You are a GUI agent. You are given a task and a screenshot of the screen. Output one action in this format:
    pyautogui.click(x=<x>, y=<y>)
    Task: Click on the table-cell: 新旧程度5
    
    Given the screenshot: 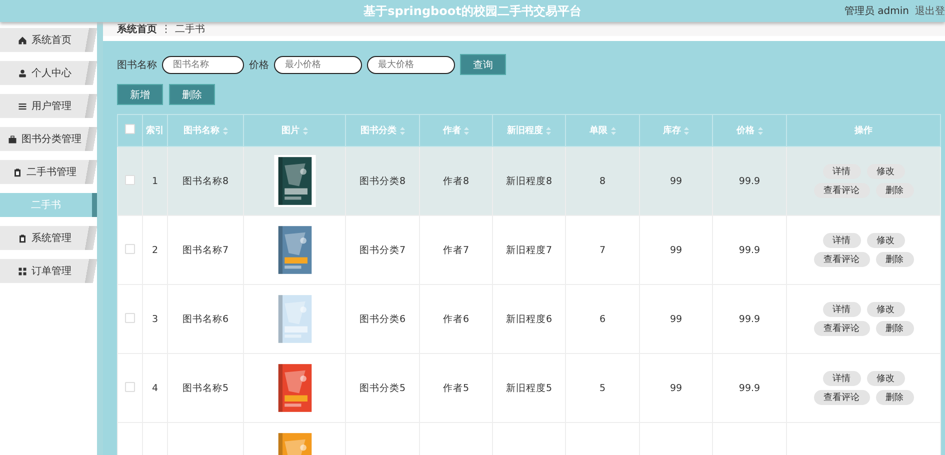 What is the action you would take?
    pyautogui.click(x=529, y=388)
    